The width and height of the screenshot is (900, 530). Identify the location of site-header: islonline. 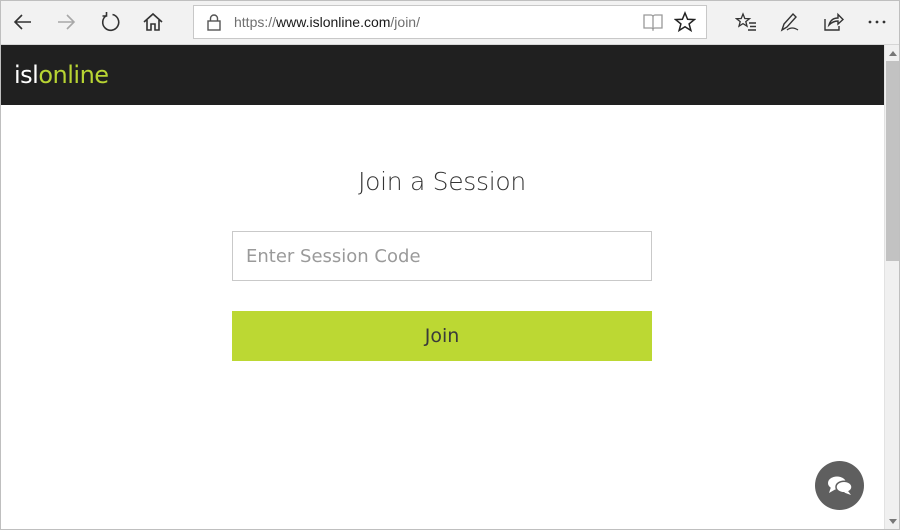
(442, 75).